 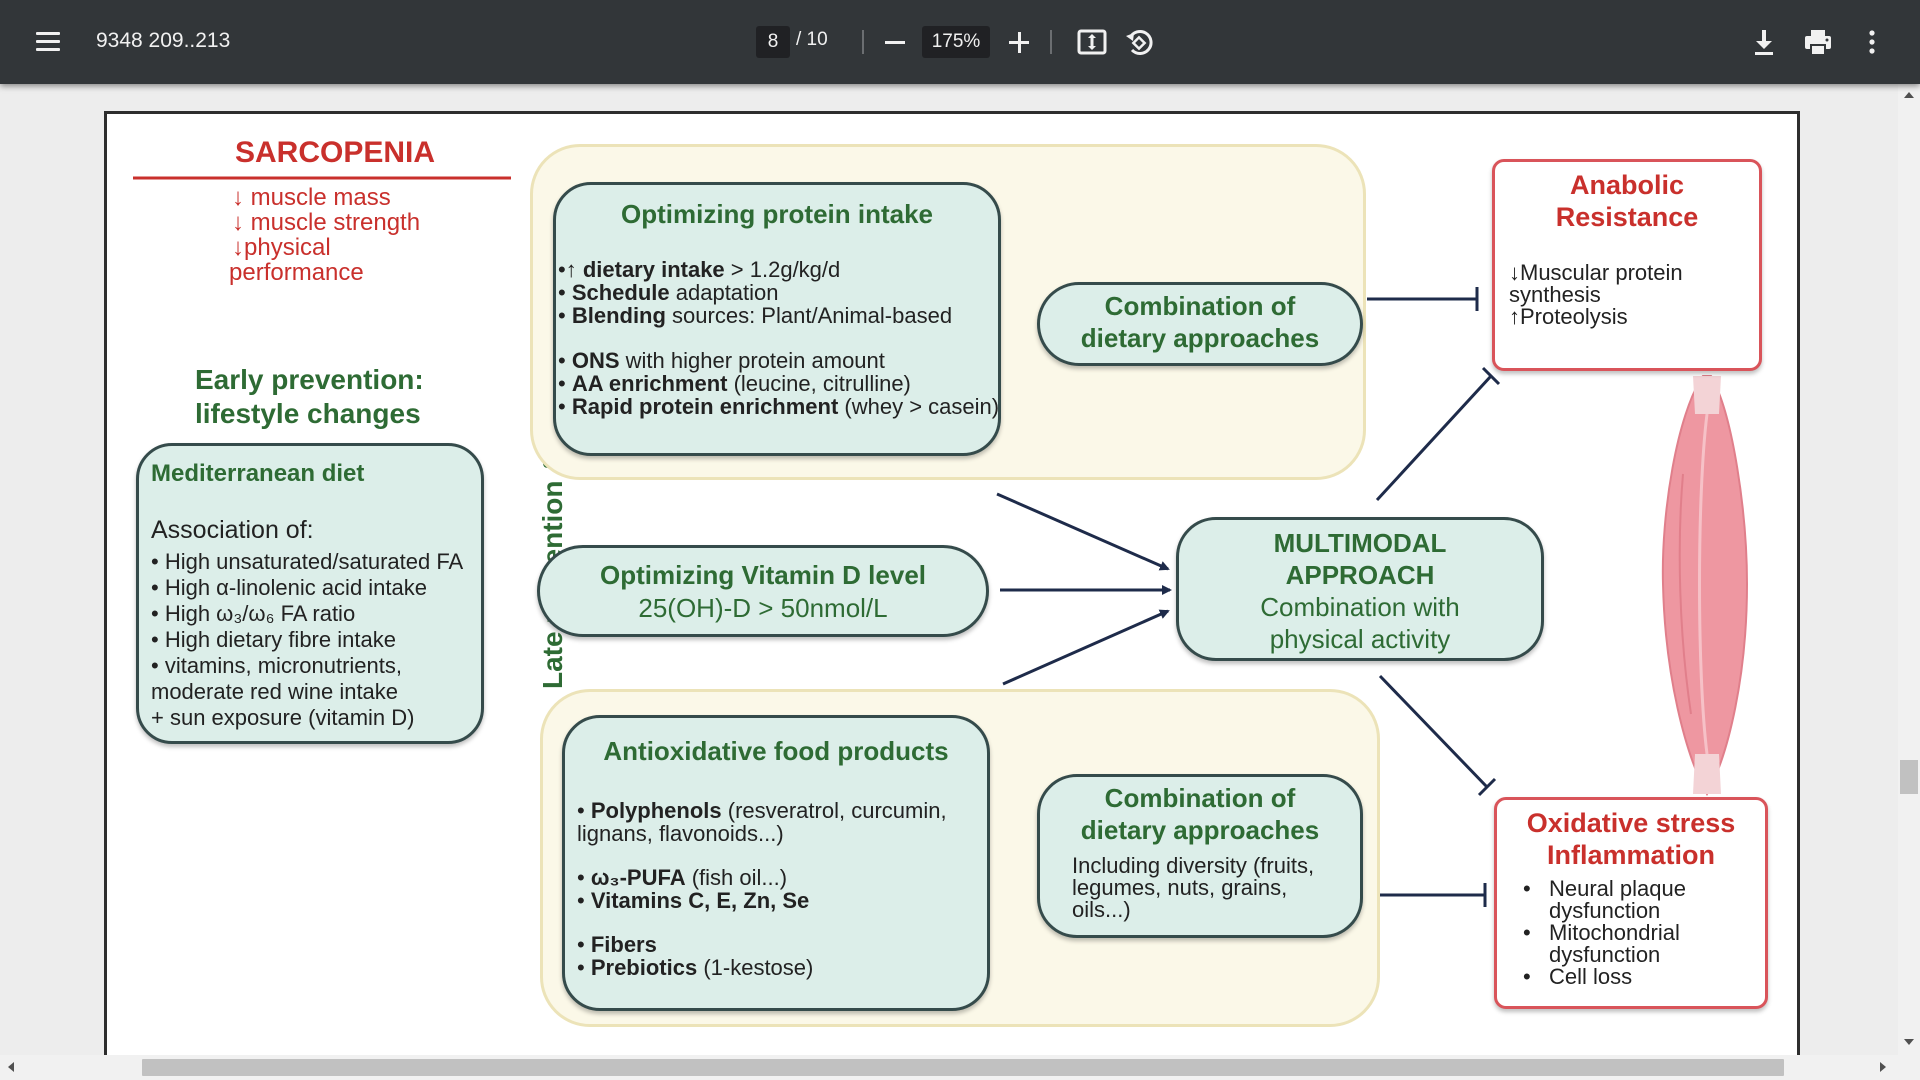 What do you see at coordinates (258, 473) in the screenshot?
I see `mediterranean-diet-title: Mediterranean diet` at bounding box center [258, 473].